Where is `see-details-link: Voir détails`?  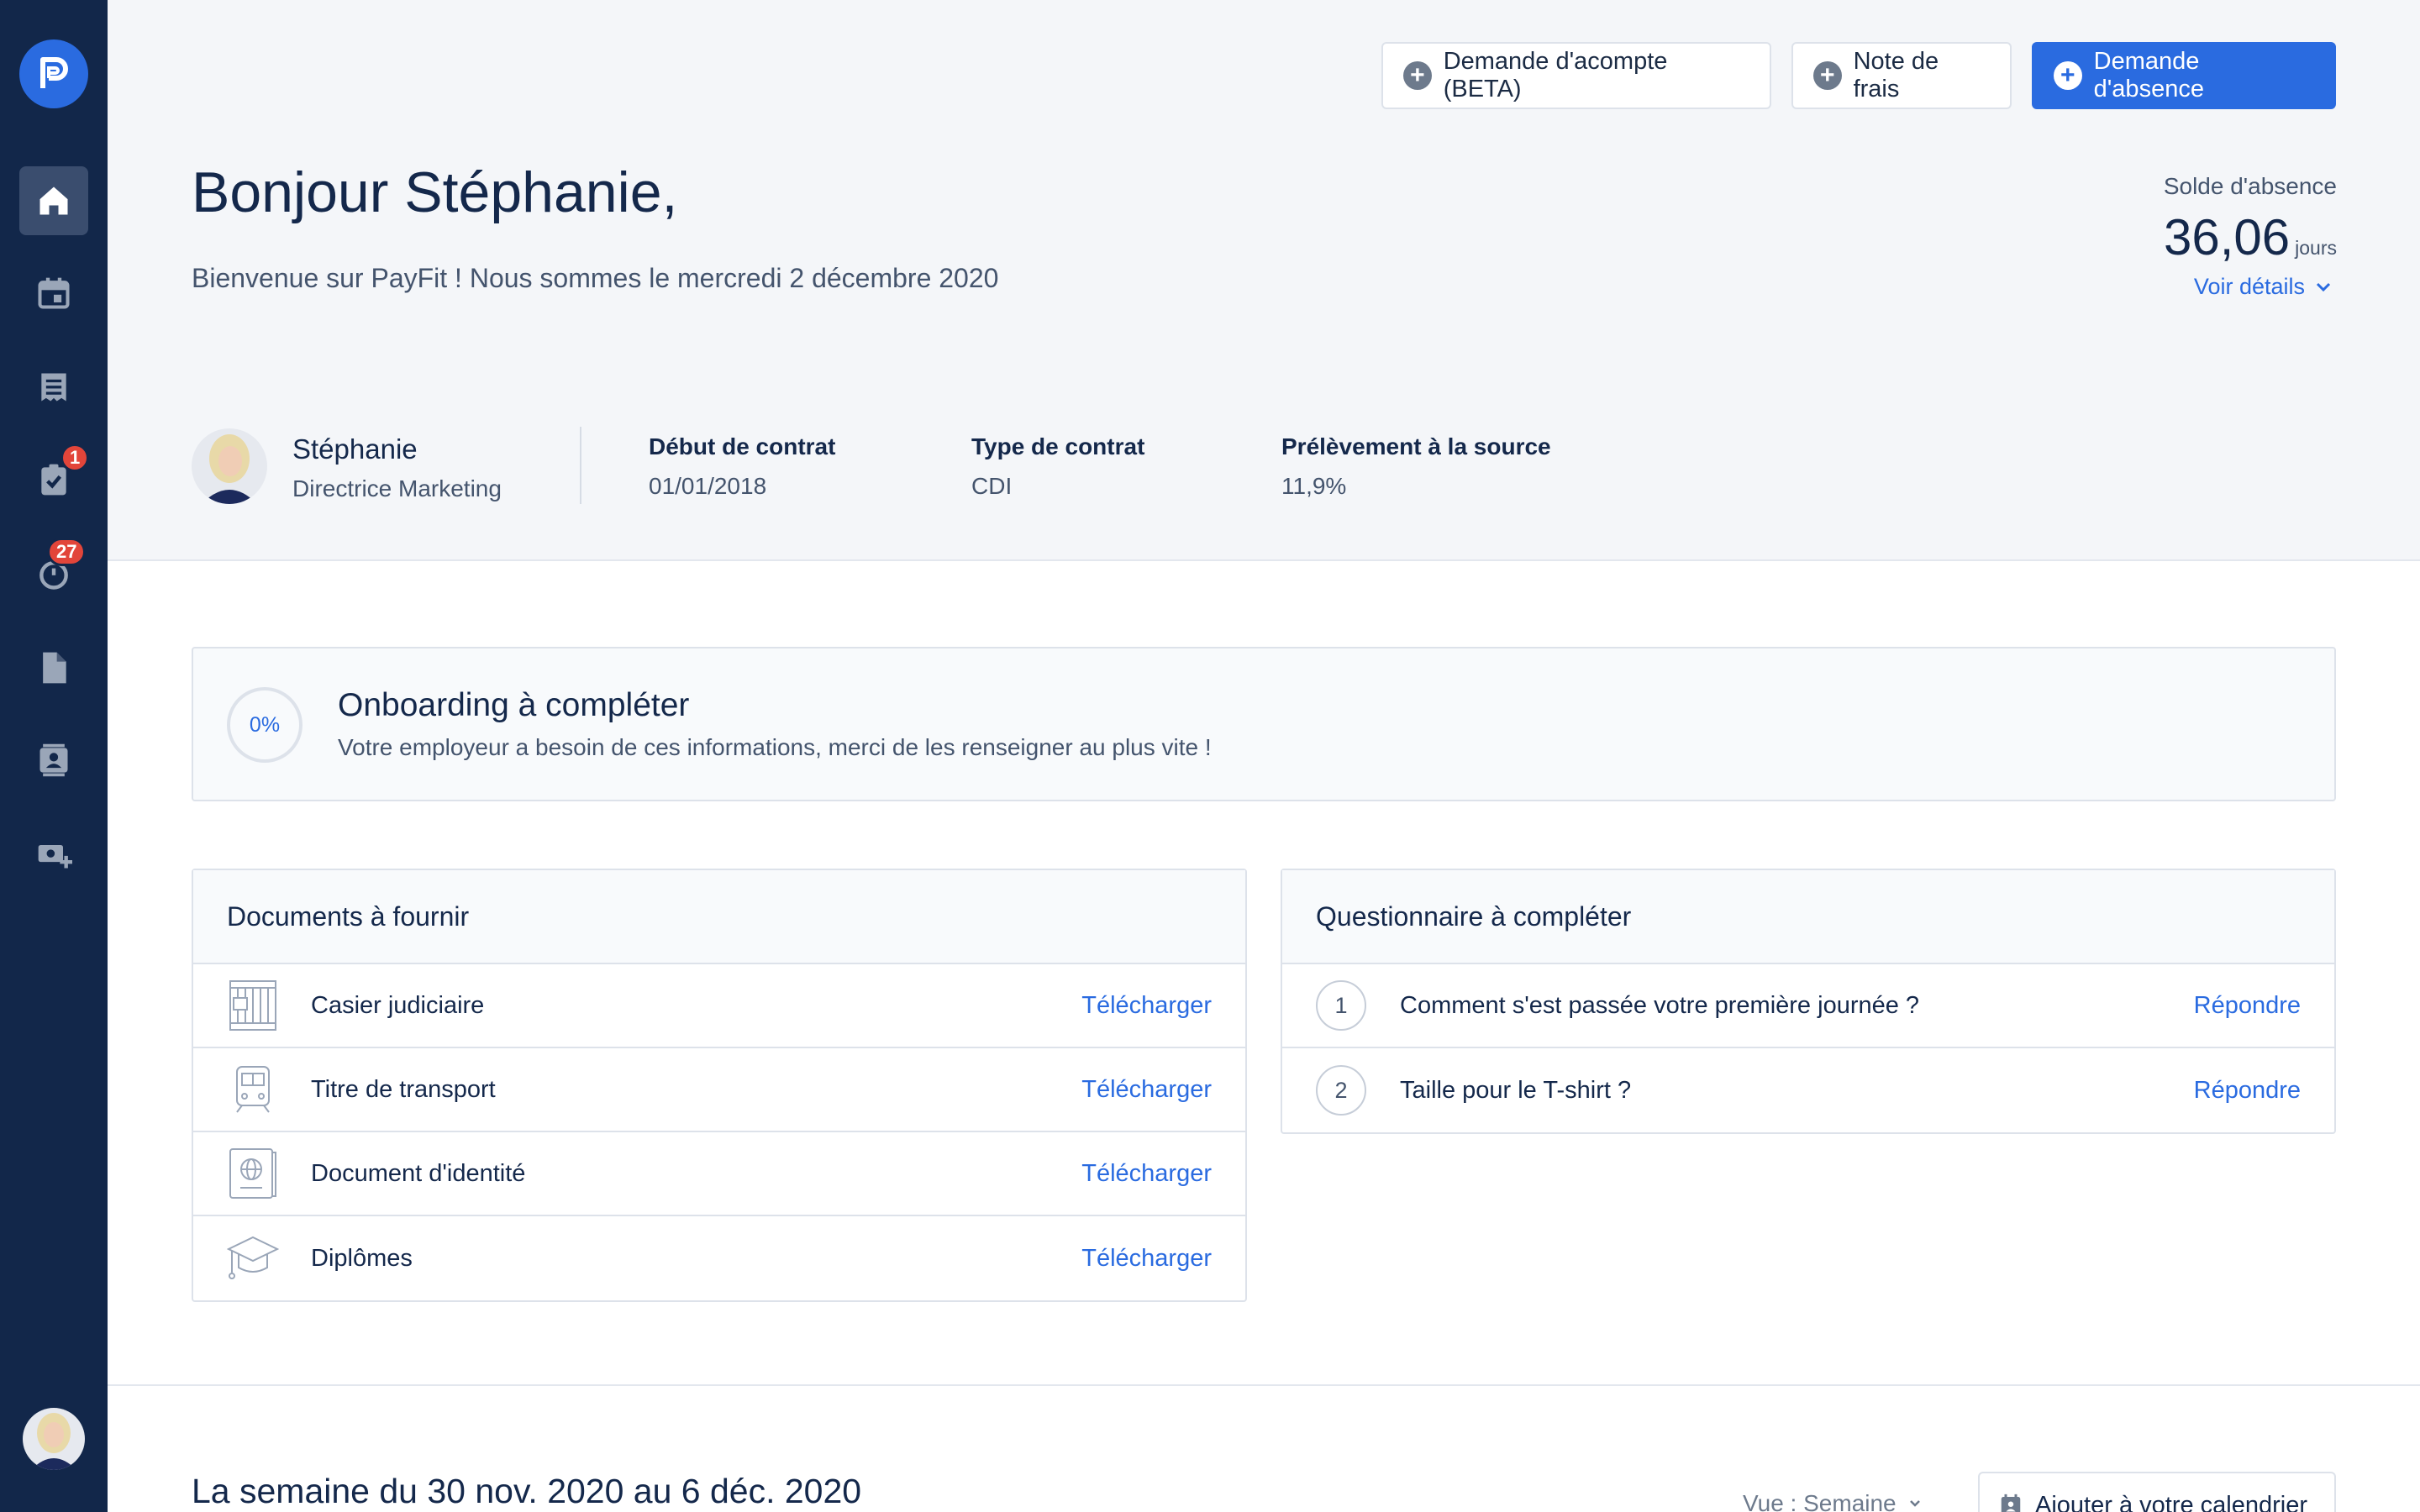 see-details-link: Voir détails is located at coordinates (2263, 287).